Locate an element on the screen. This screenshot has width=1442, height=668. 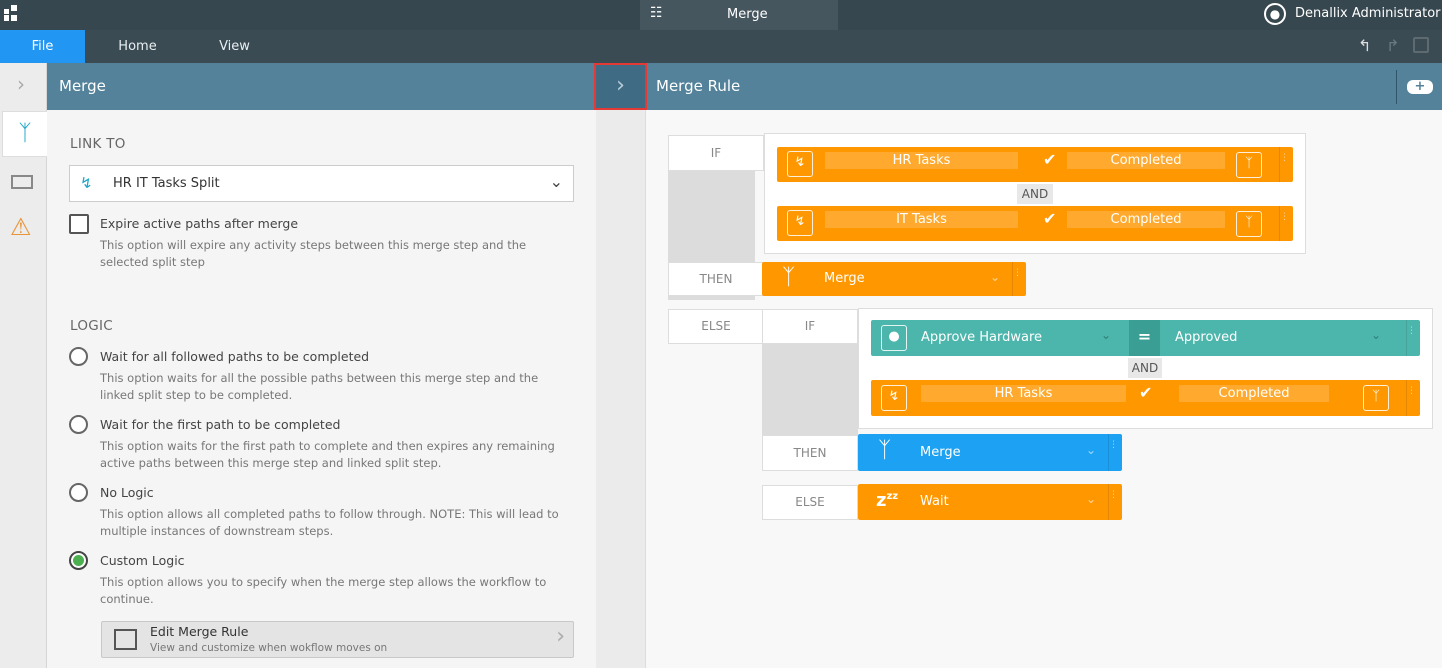
add-step-button: + is located at coordinates (1420, 87).